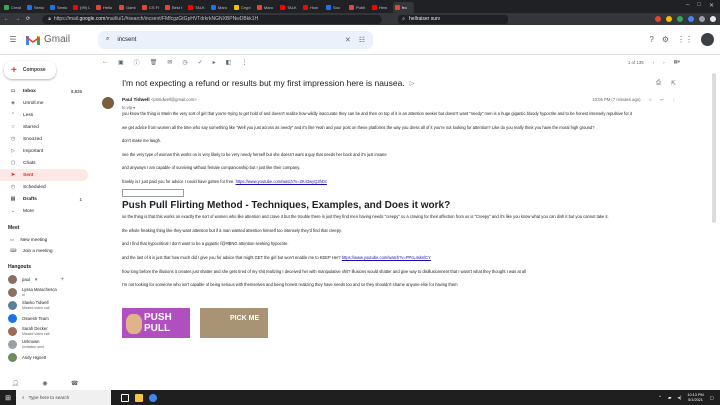  What do you see at coordinates (156, 322) in the screenshot?
I see `video-thumbnail: PUSH PULL` at bounding box center [156, 322].